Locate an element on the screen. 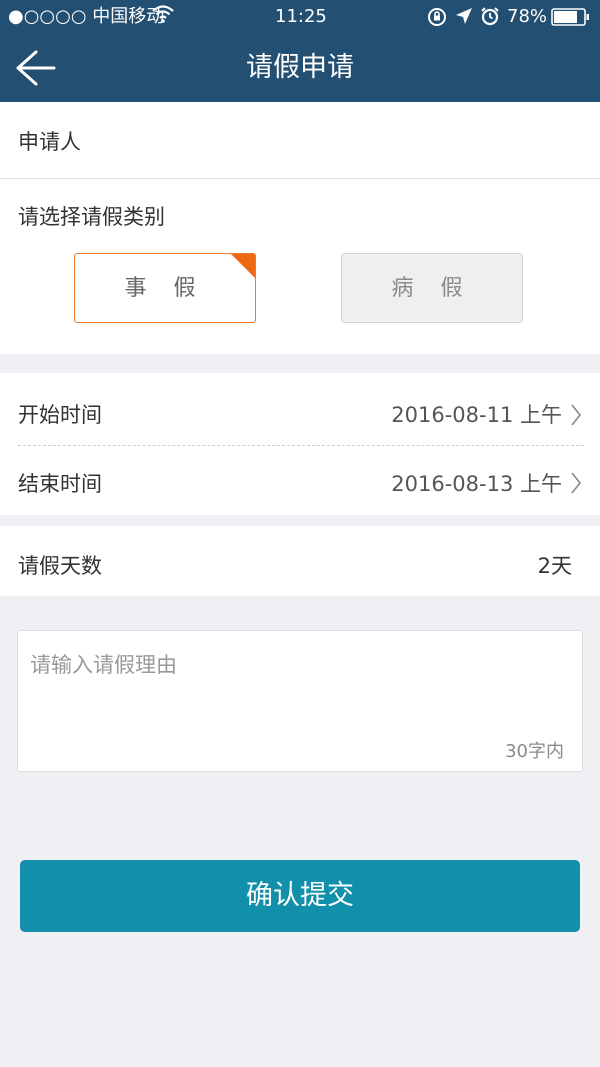 Image resolution: width=600 pixels, height=1067 pixels. page-title: 请假申请 is located at coordinates (300, 67).